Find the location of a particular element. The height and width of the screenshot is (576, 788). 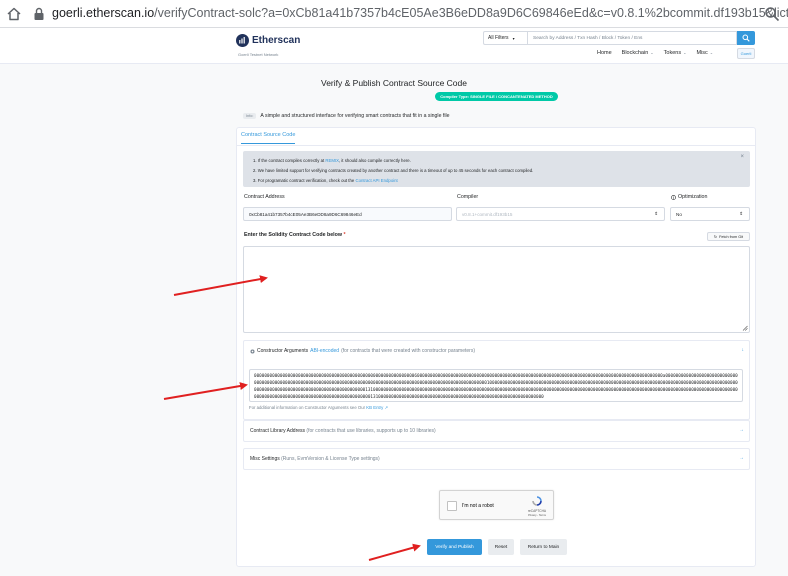

zoom-search-icon is located at coordinates (772, 14).